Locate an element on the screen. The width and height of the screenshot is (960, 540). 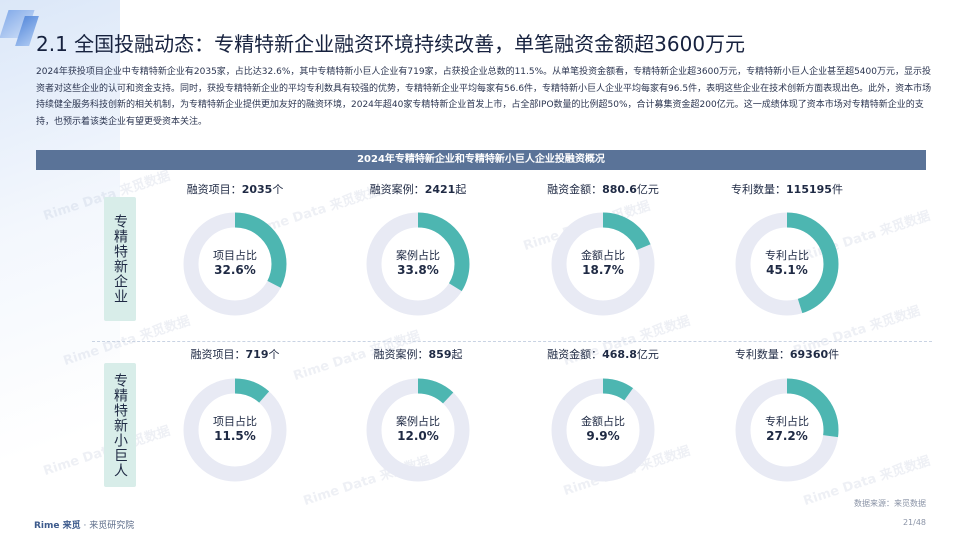
donut-center-label: 金额占比 9.9% is located at coordinates (603, 429).